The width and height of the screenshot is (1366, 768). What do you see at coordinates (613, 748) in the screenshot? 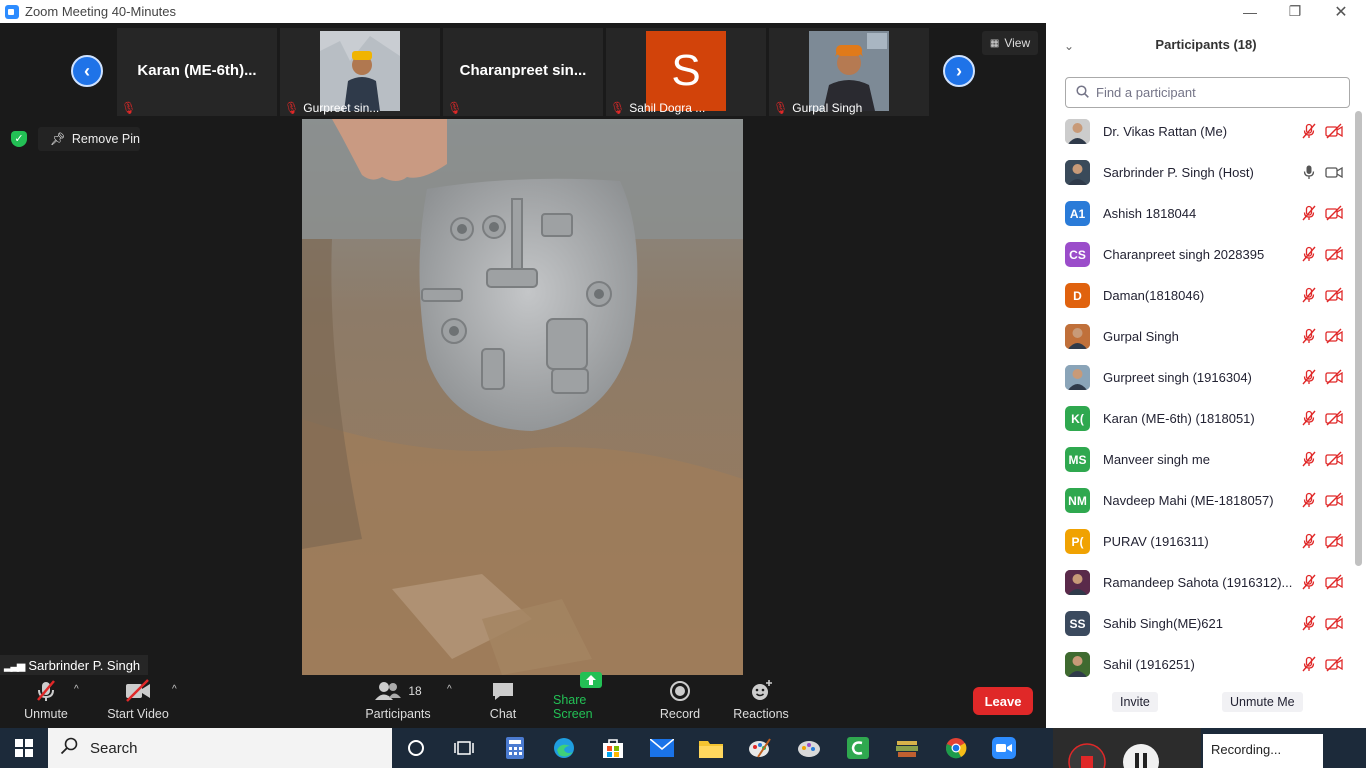
I see `microsoft-store-icon` at bounding box center [613, 748].